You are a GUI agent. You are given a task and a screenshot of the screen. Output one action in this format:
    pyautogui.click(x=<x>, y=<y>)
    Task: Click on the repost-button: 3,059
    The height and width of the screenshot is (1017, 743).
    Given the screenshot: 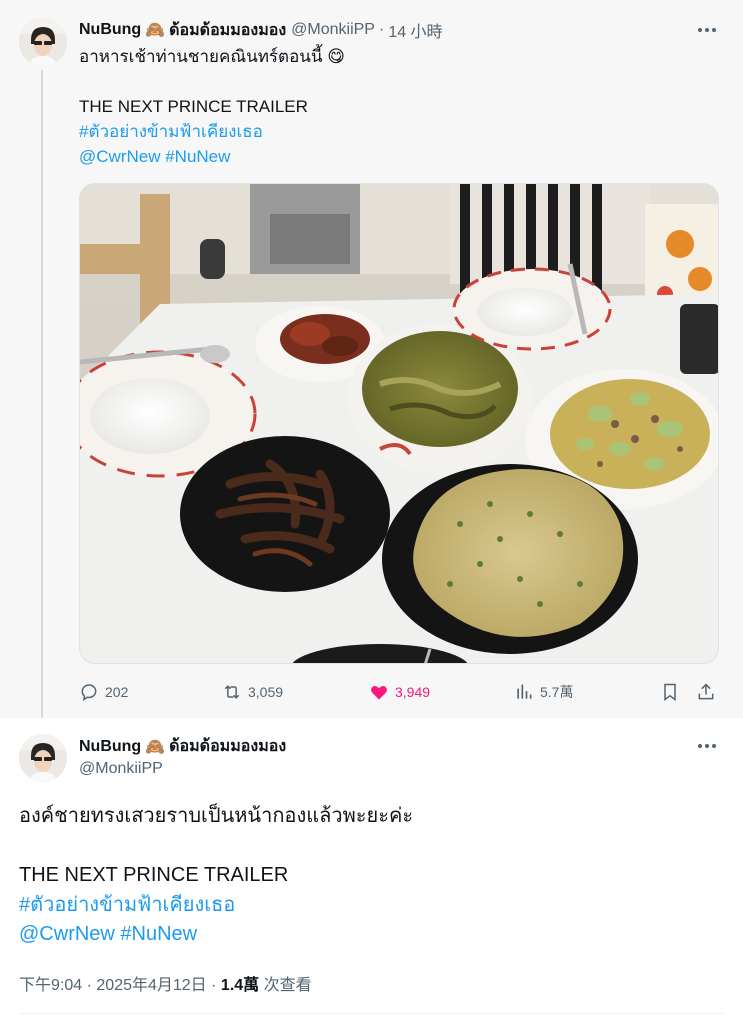 What is the action you would take?
    pyautogui.click(x=252, y=692)
    